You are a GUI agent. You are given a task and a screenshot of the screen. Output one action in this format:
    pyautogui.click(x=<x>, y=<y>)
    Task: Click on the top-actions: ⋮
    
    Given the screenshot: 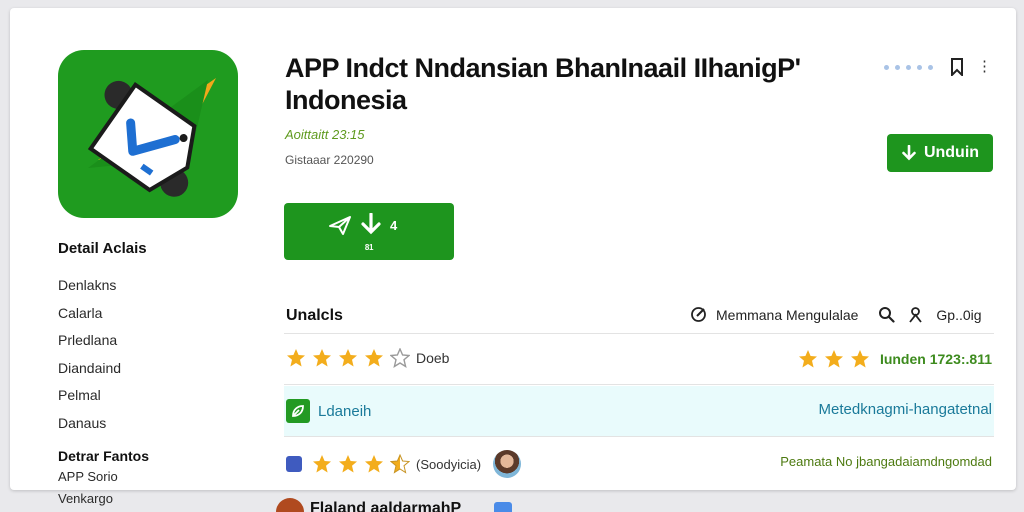 What is the action you would take?
    pyautogui.click(x=938, y=67)
    